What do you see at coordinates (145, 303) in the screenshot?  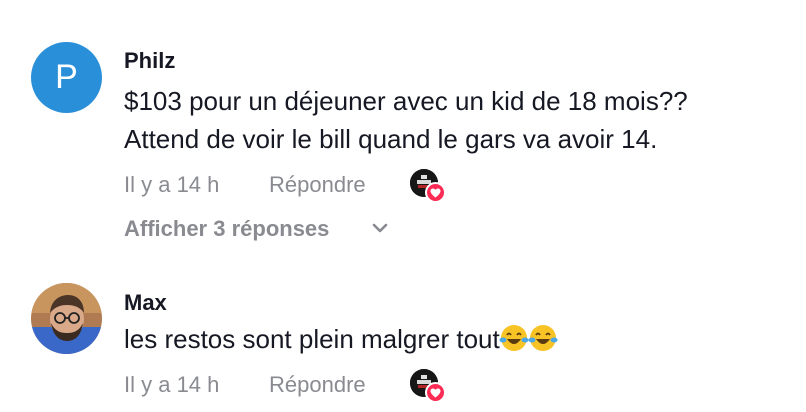 I see `username: Max` at bounding box center [145, 303].